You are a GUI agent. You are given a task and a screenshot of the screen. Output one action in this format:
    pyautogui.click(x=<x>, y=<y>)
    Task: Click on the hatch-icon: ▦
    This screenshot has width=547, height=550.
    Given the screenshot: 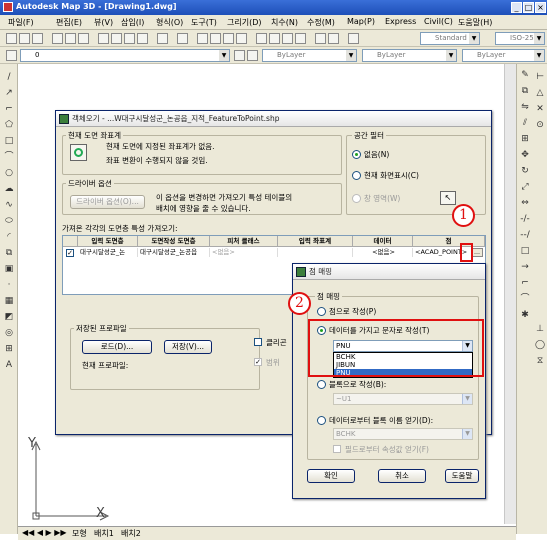 What is the action you would take?
    pyautogui.click(x=9, y=301)
    